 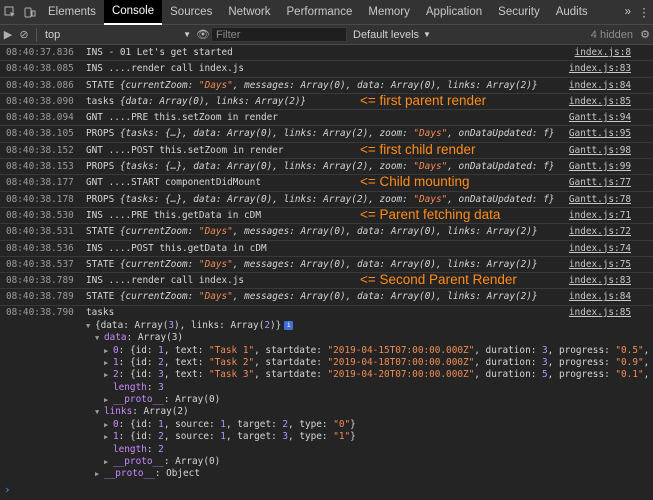 I want to click on tree-line: length: 3, so click(x=329, y=388).